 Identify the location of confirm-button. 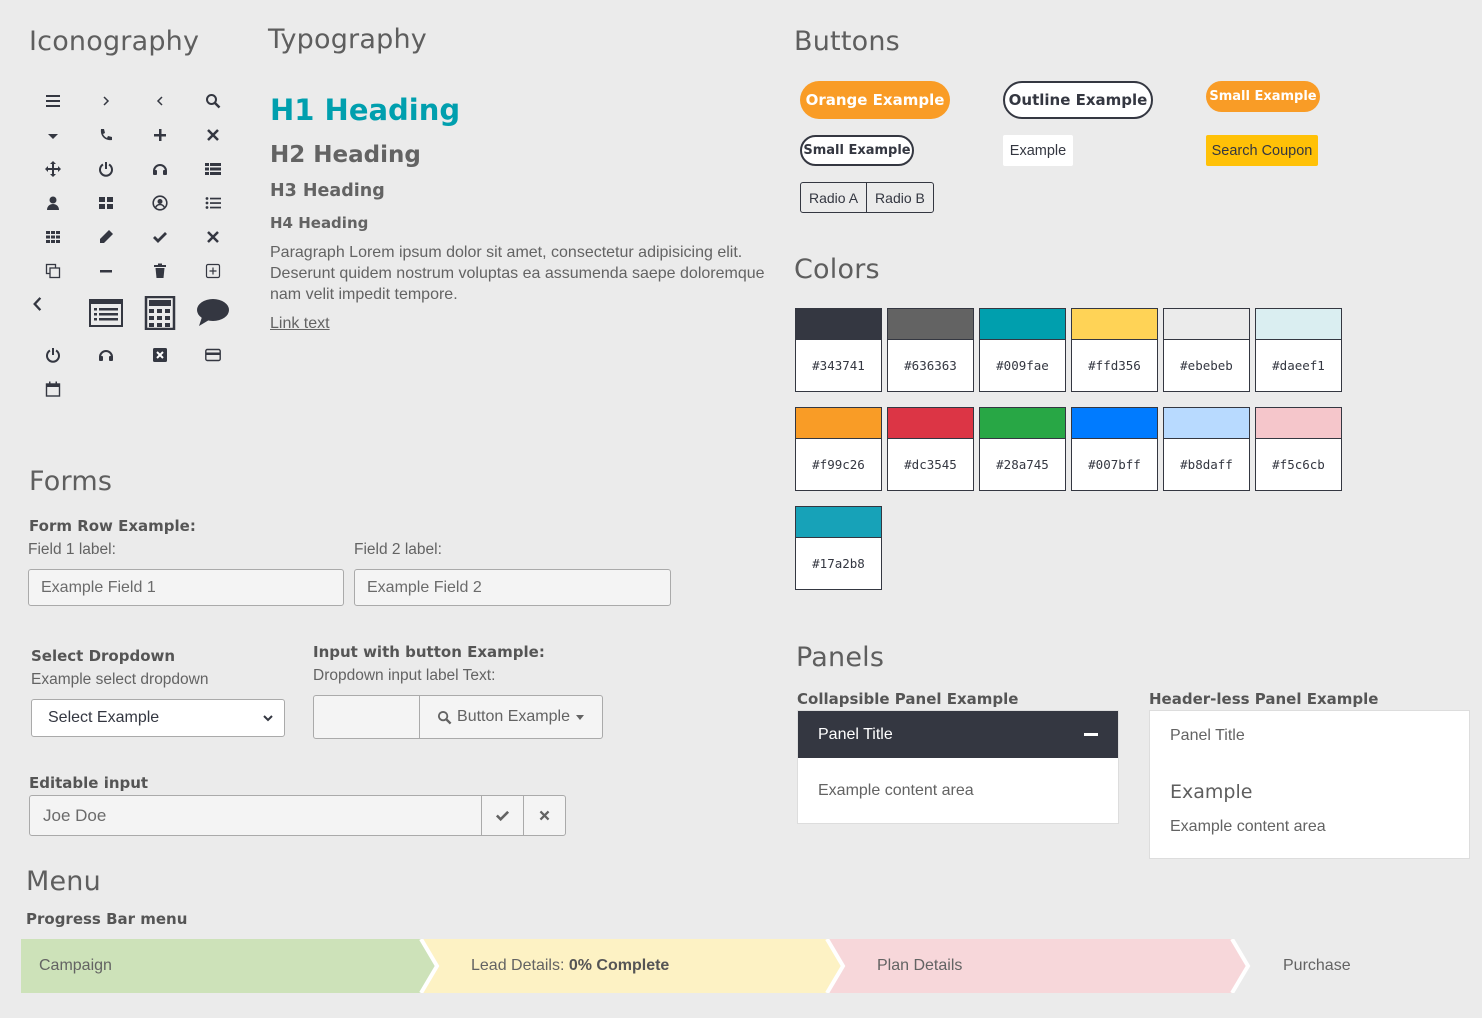
(502, 815).